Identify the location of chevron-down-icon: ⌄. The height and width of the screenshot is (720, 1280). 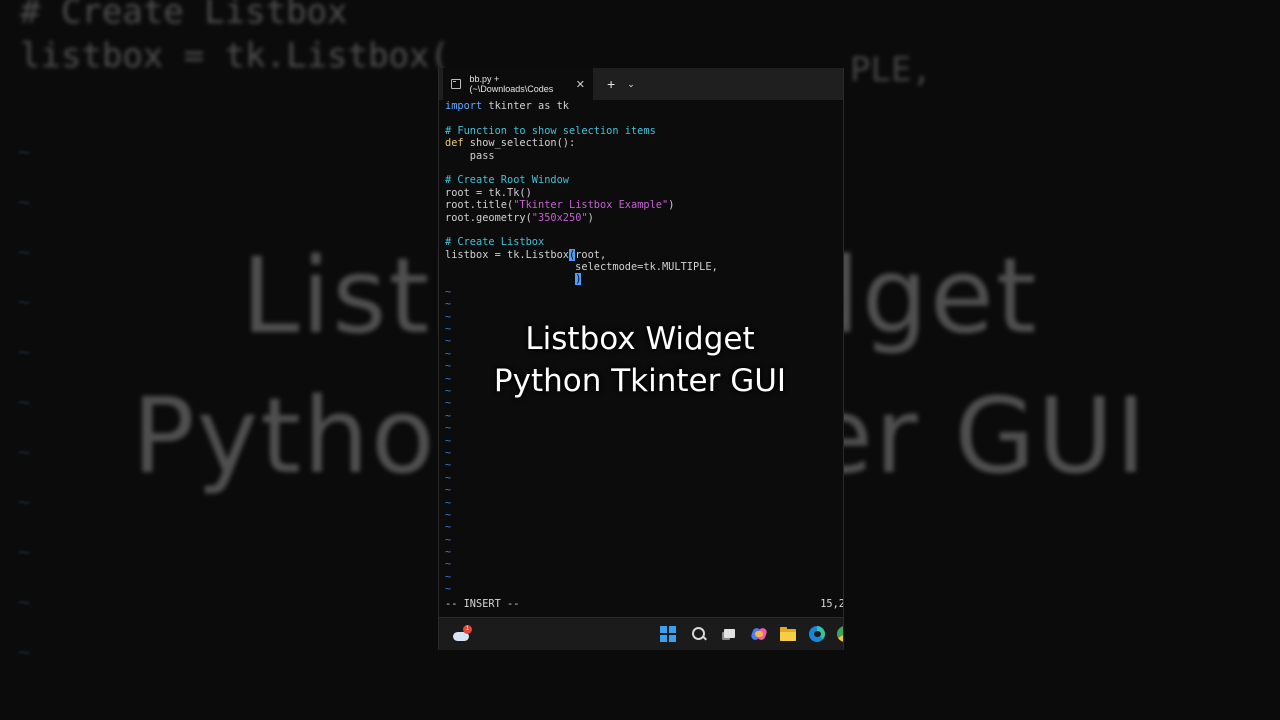
(631, 84).